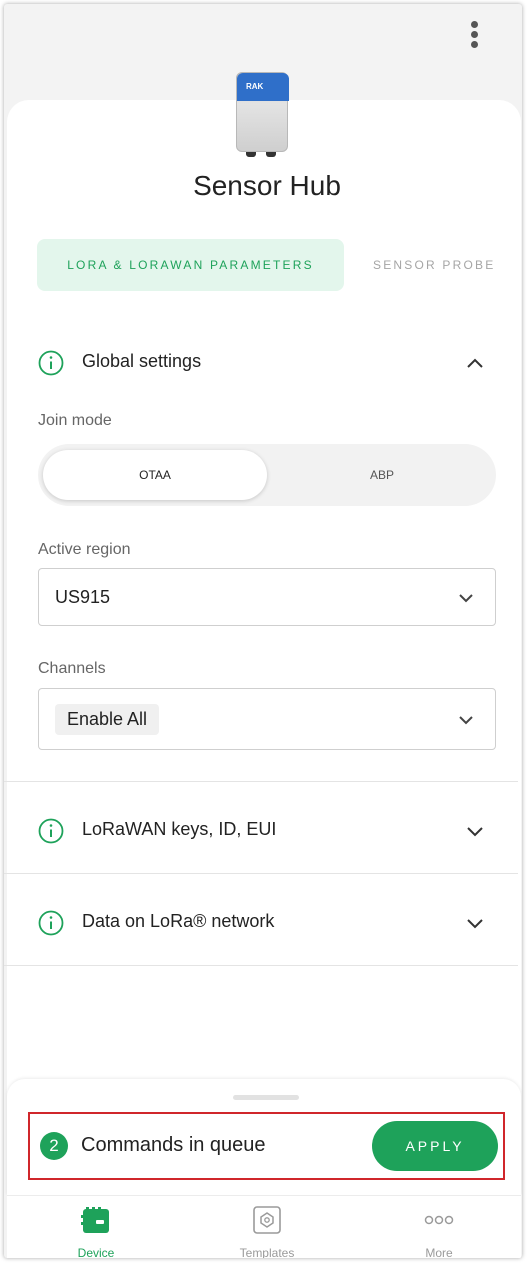  Describe the element at coordinates (190, 265) in the screenshot. I see `tab-lora-parameters: LORA & LORAWAN PARAMETERS` at that location.